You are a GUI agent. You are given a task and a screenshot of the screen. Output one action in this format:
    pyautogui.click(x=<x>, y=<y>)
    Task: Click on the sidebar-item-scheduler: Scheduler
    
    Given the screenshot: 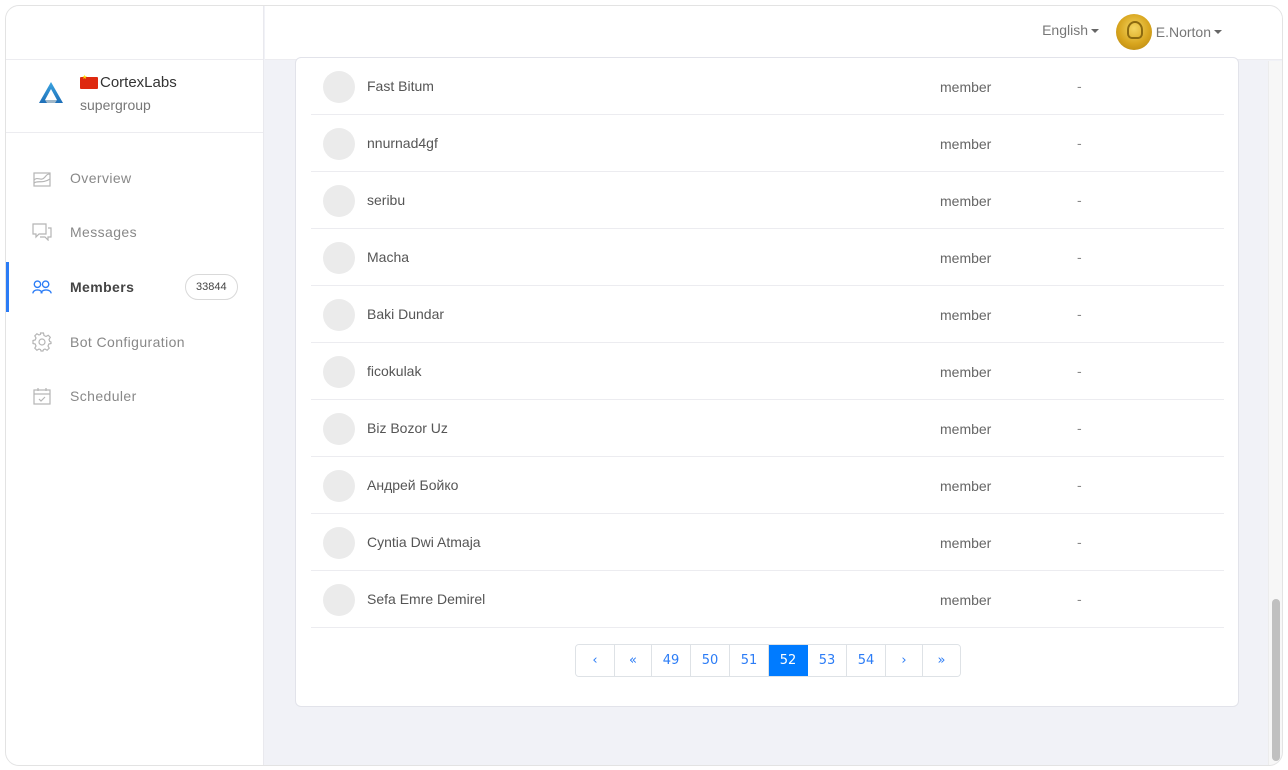 What is the action you would take?
    pyautogui.click(x=135, y=396)
    